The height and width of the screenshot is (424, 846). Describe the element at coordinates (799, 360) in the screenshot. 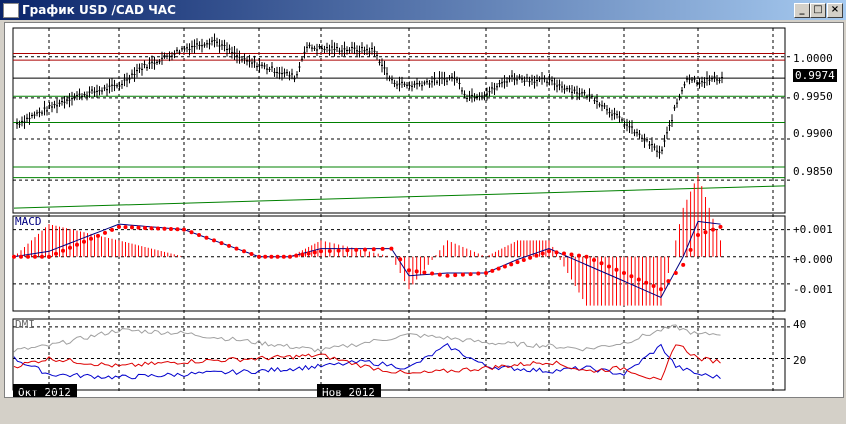

I see `dmi-axis-label: 20` at that location.